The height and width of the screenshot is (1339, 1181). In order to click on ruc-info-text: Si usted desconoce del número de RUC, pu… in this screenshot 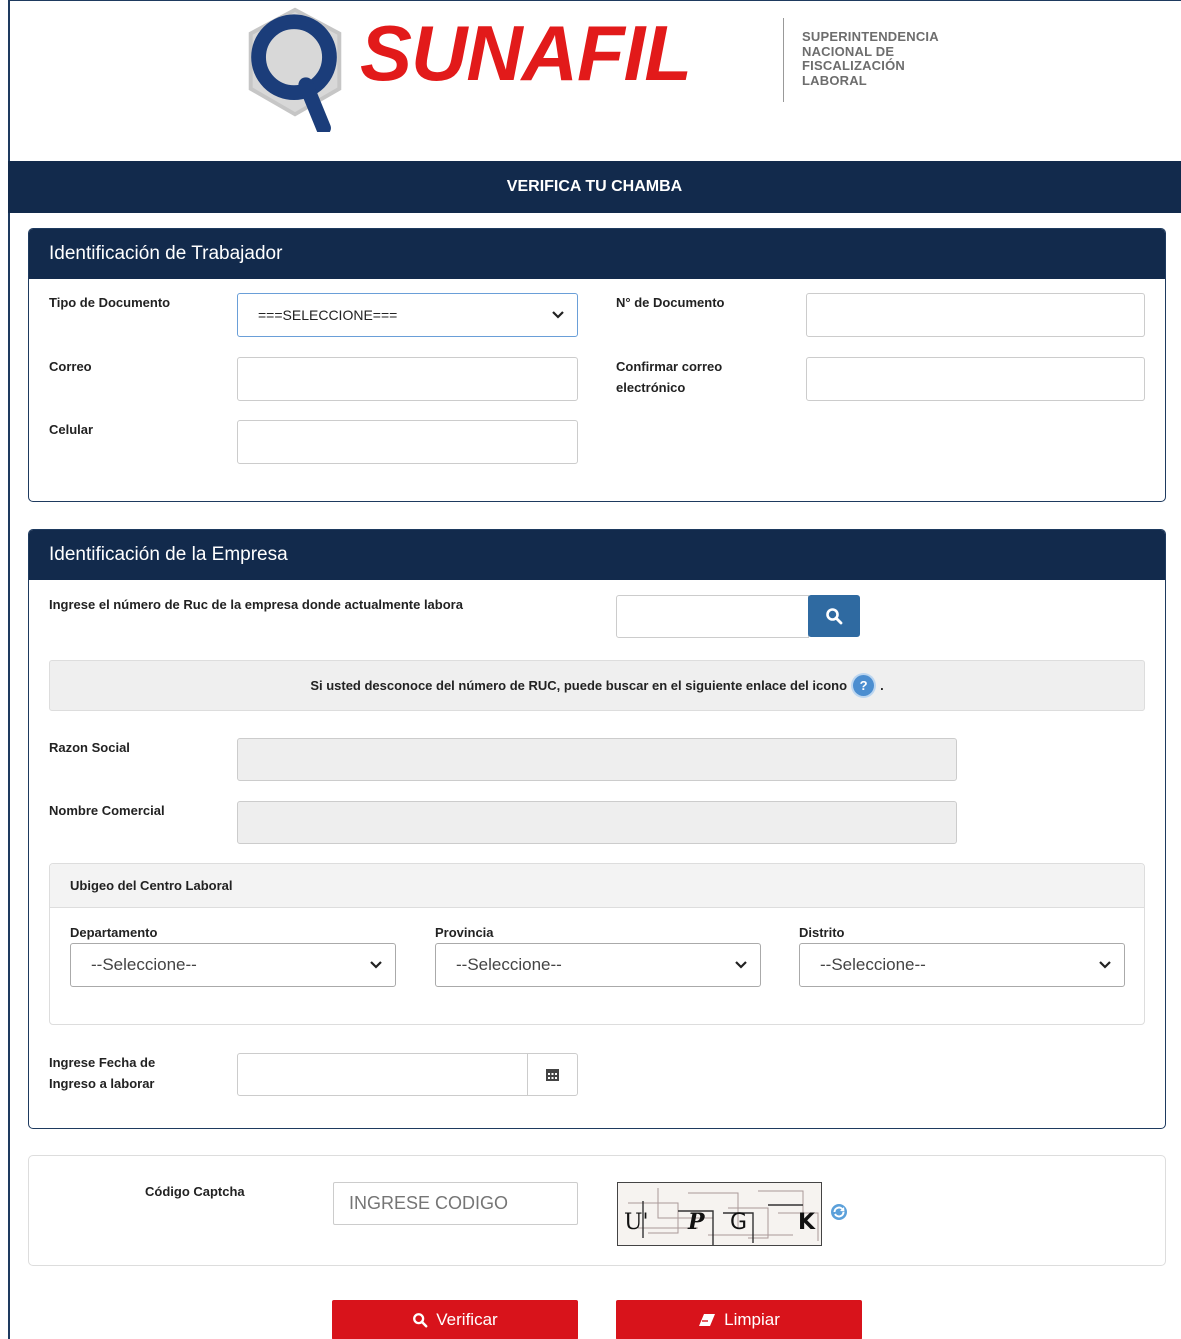, I will do `click(579, 685)`.